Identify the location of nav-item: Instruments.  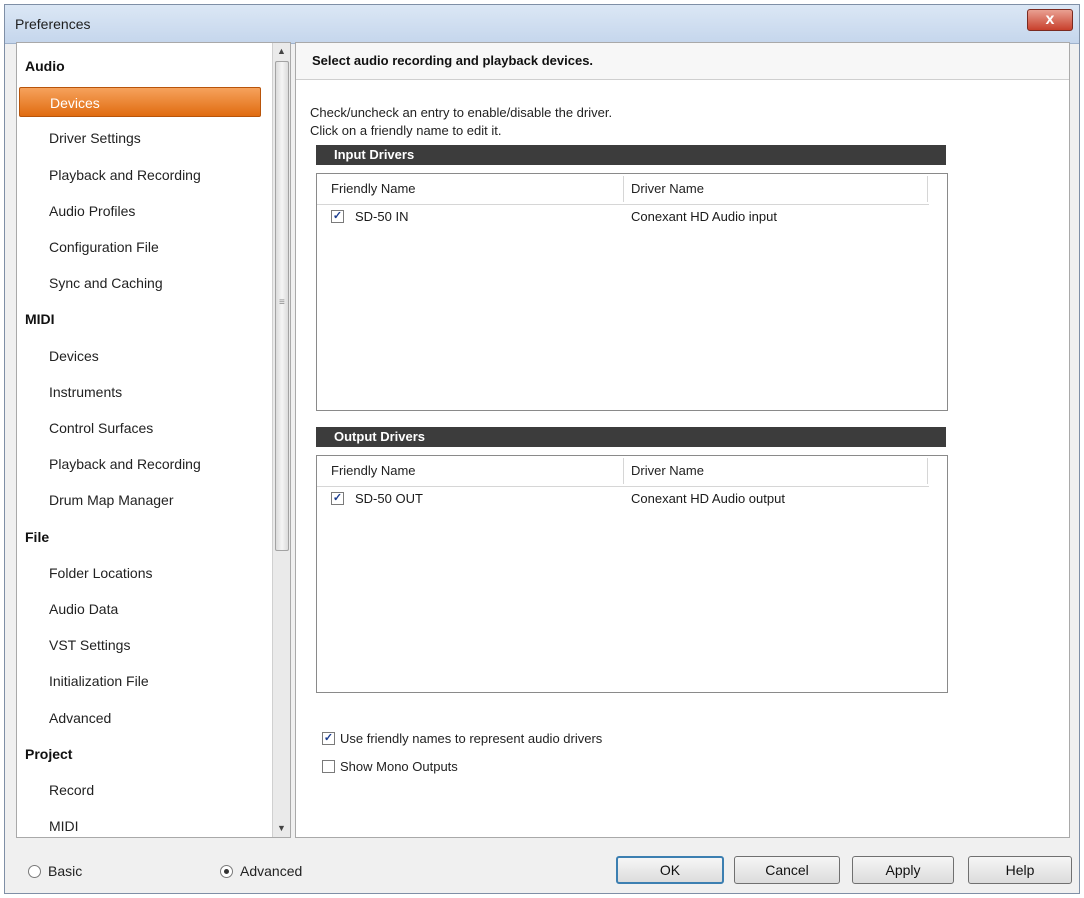
(145, 392).